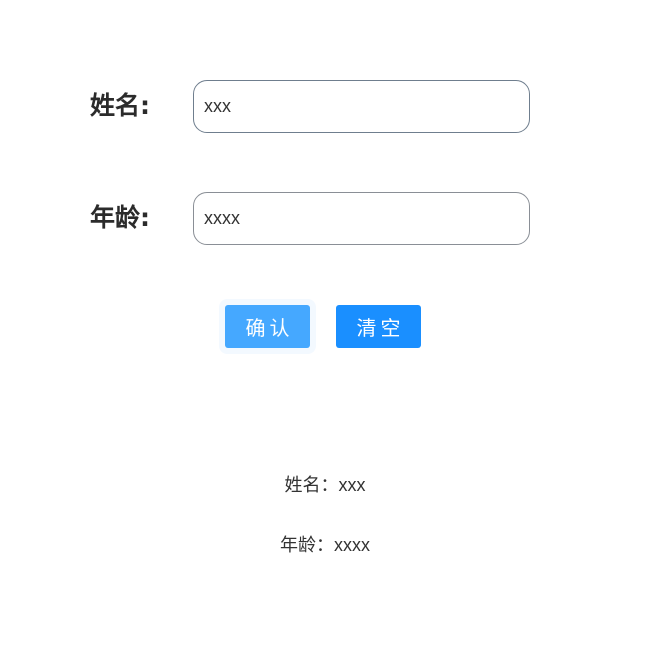 This screenshot has height=649, width=650. What do you see at coordinates (267, 326) in the screenshot?
I see `confirm-button: 确认` at bounding box center [267, 326].